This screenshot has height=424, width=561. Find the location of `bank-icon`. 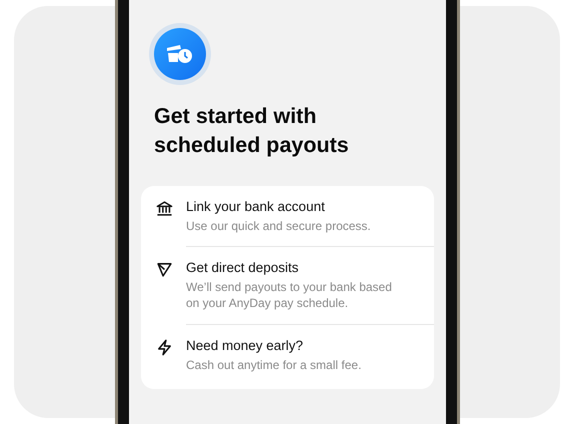

bank-icon is located at coordinates (164, 208).